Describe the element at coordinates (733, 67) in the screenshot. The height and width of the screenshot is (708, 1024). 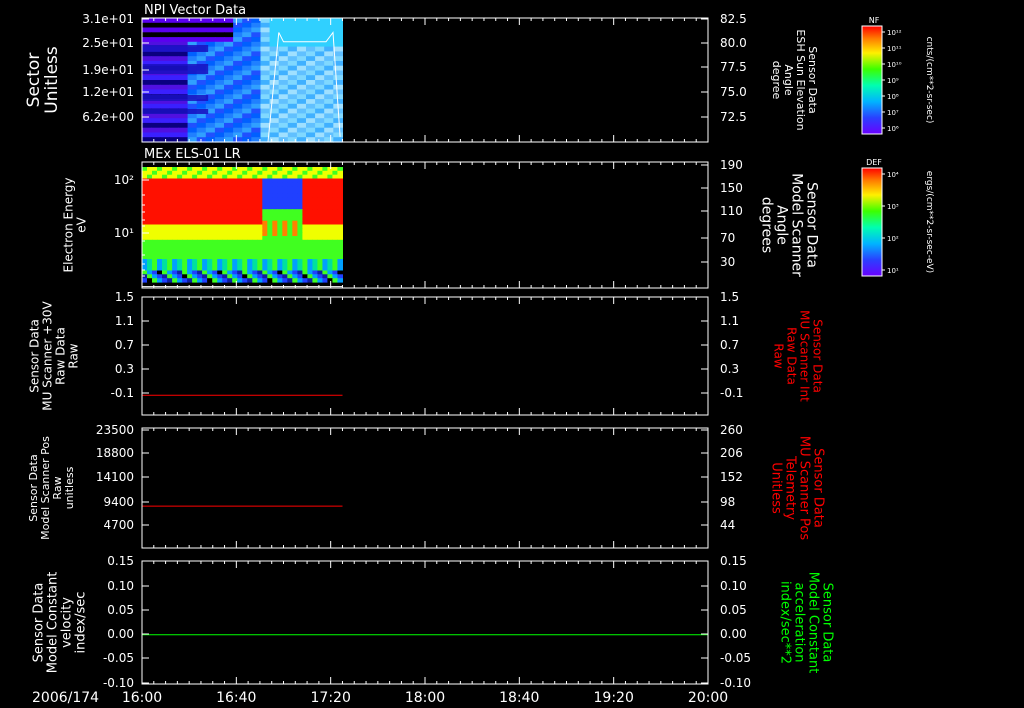
I see `y-tick-label-right: 77.5` at that location.